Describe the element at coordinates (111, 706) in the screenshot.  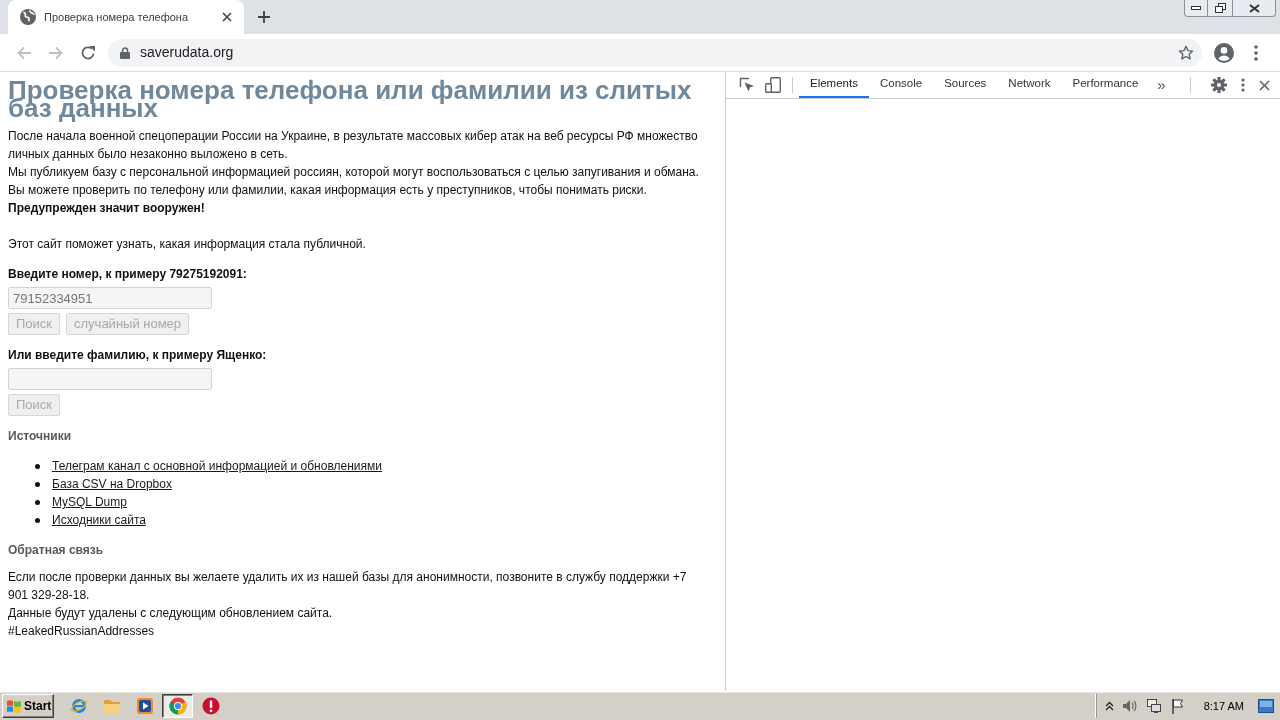
I see `folder-icon` at that location.